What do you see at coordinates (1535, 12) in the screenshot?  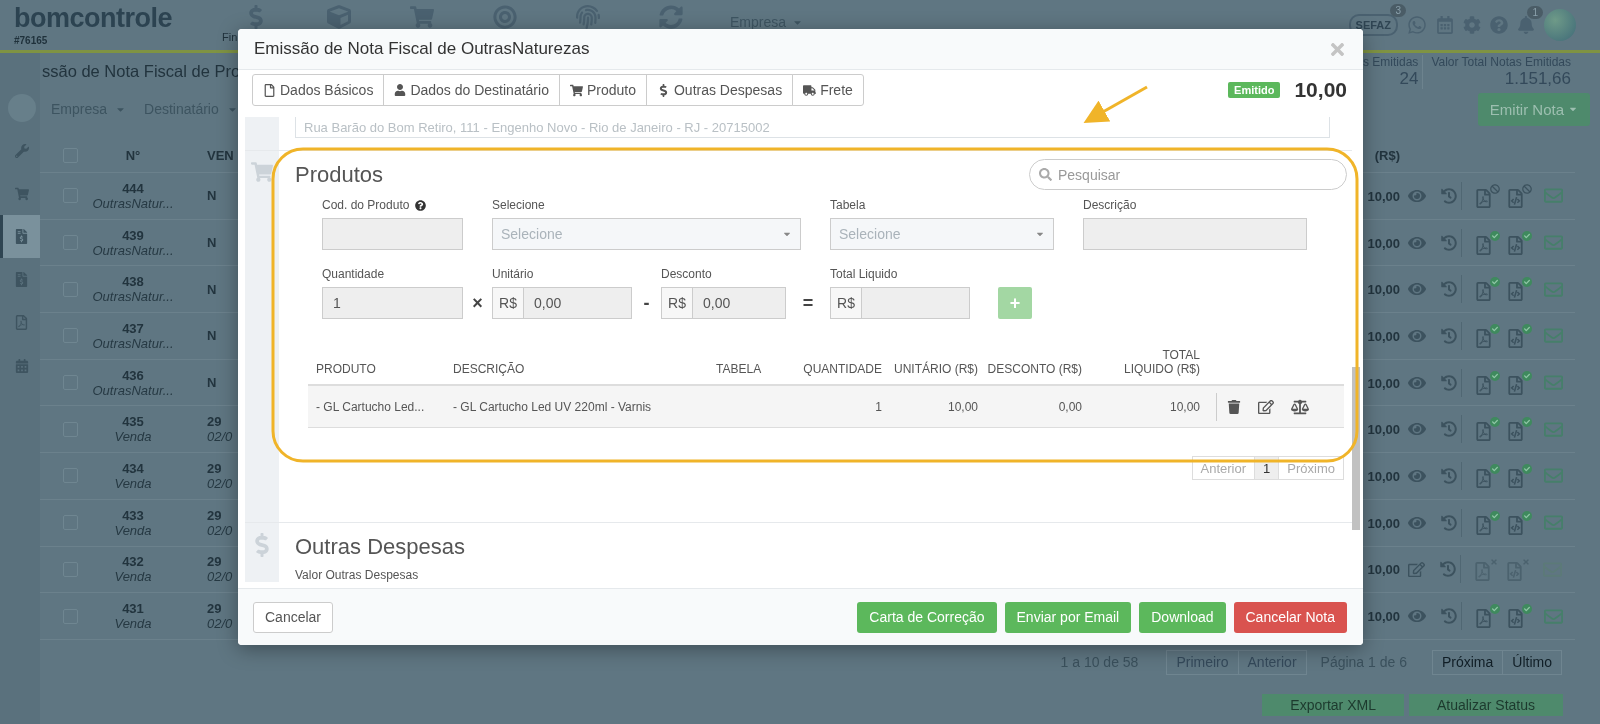 I see `notification-badge: 1` at bounding box center [1535, 12].